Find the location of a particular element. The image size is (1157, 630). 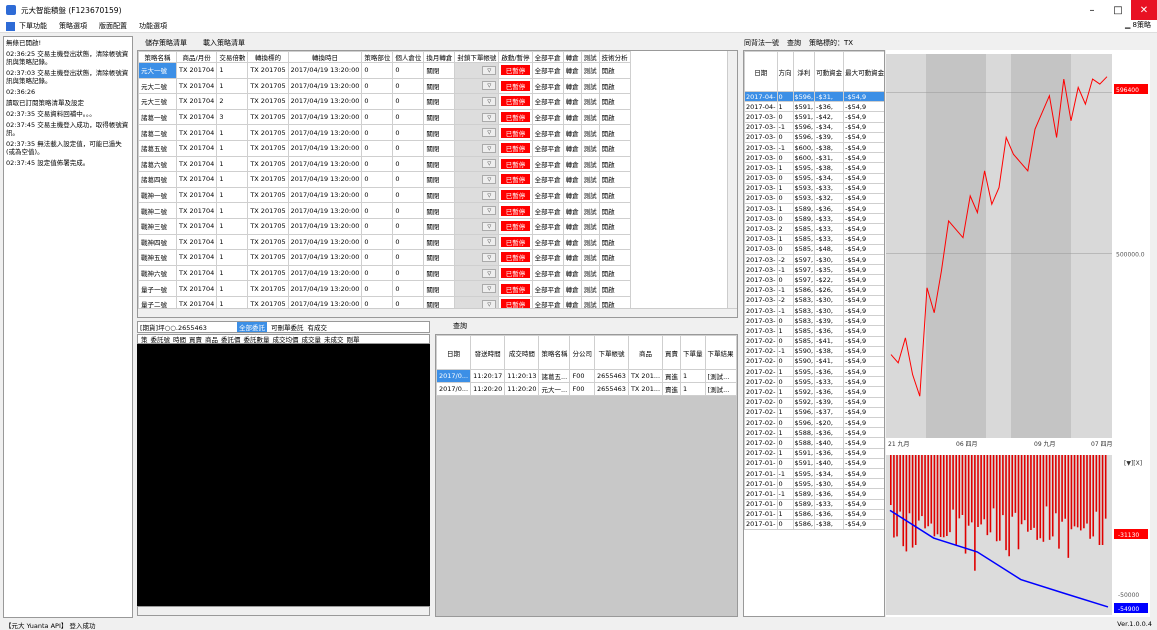

strategy-column-header: 轉換時日 is located at coordinates (325, 57).